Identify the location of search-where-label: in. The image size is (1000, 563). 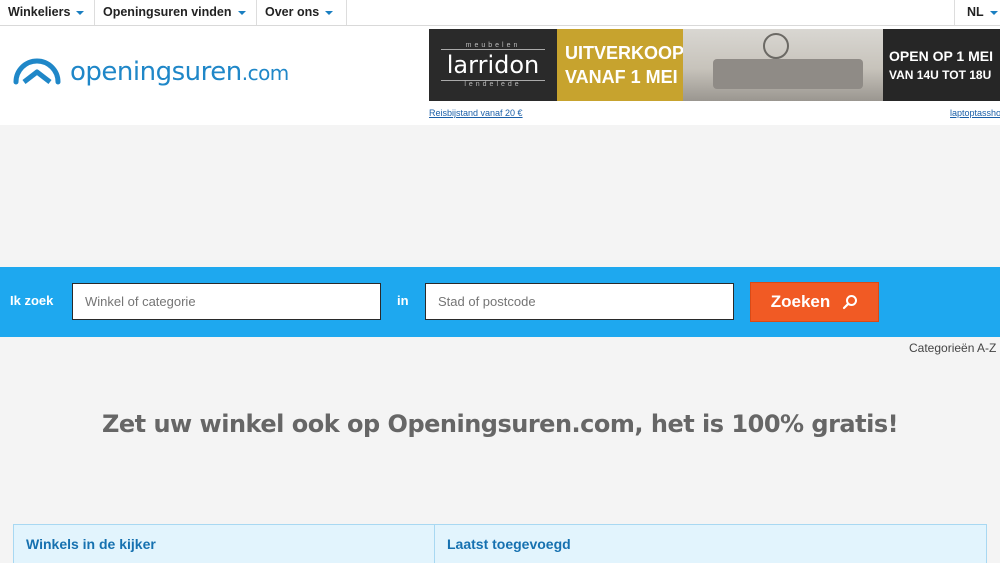
(403, 300).